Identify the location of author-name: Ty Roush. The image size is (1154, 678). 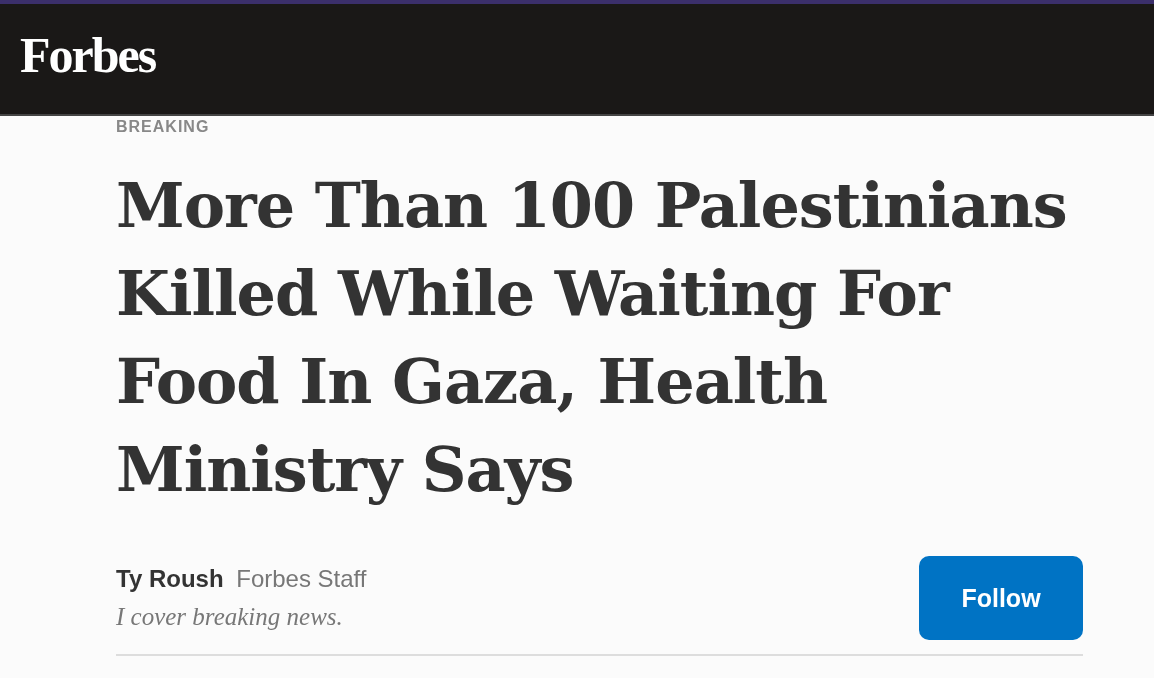
(170, 578).